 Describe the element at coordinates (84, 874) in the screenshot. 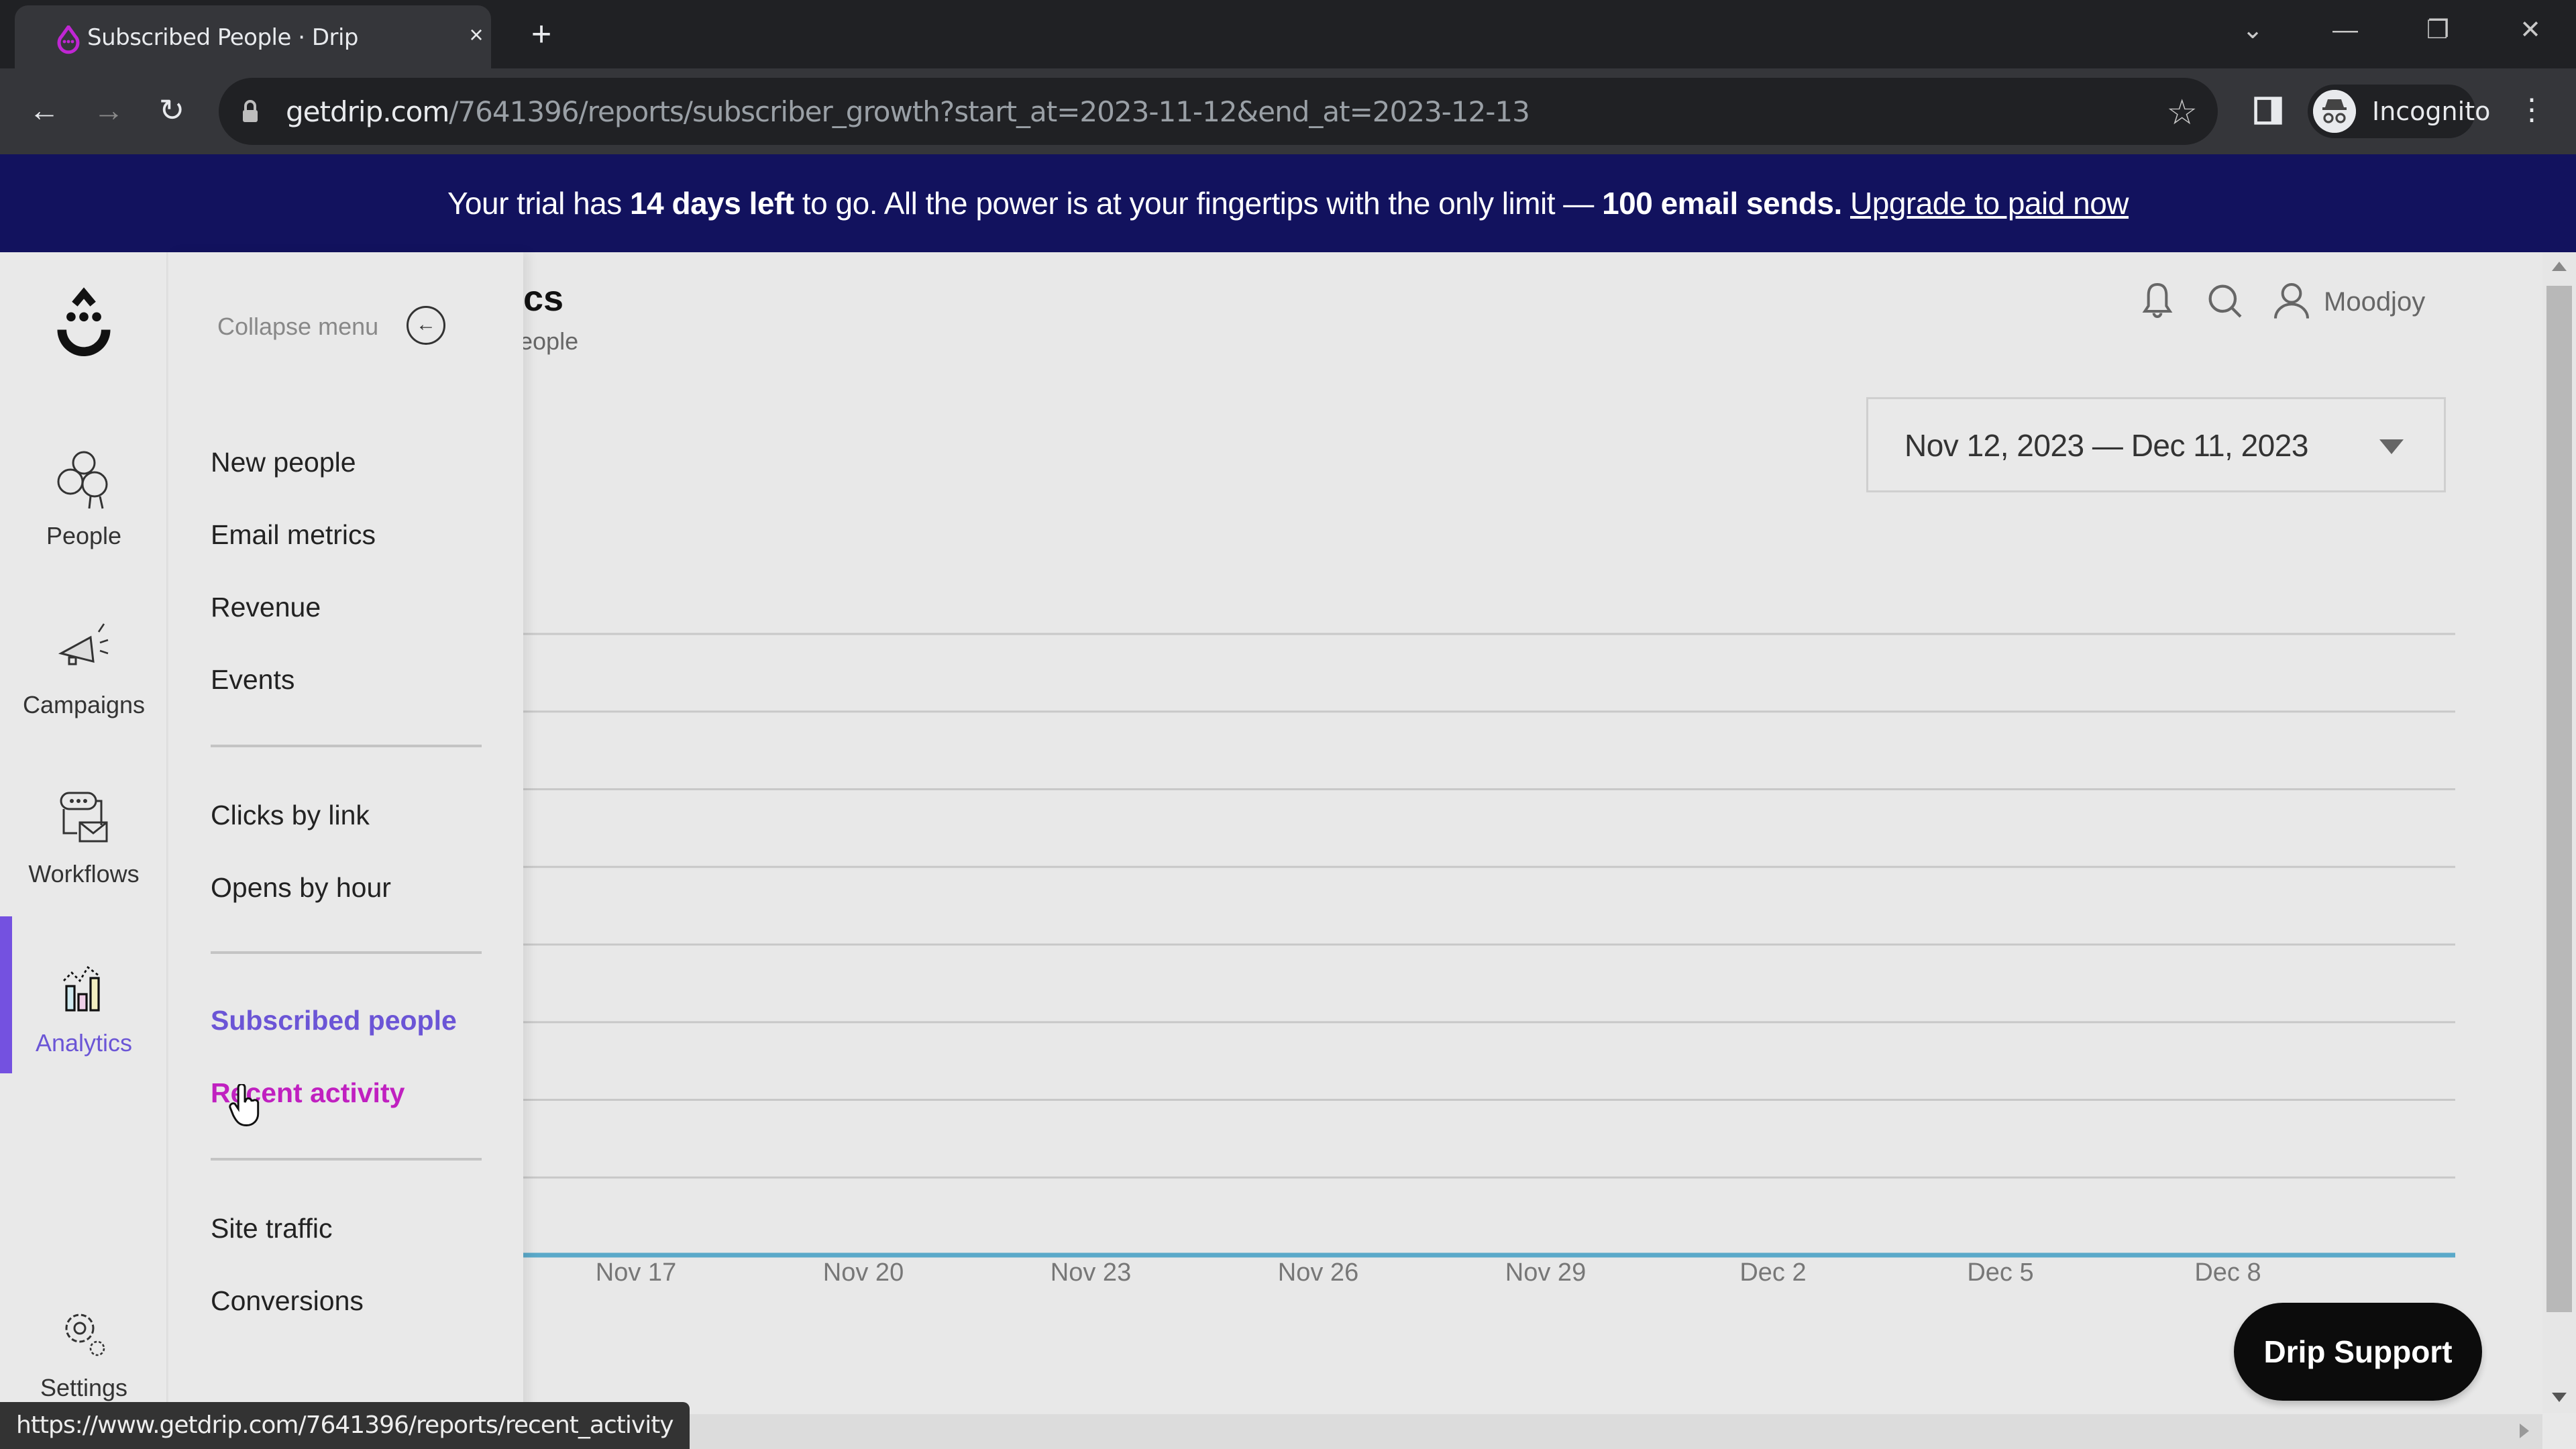

I see `rail-label: Workflows` at that location.